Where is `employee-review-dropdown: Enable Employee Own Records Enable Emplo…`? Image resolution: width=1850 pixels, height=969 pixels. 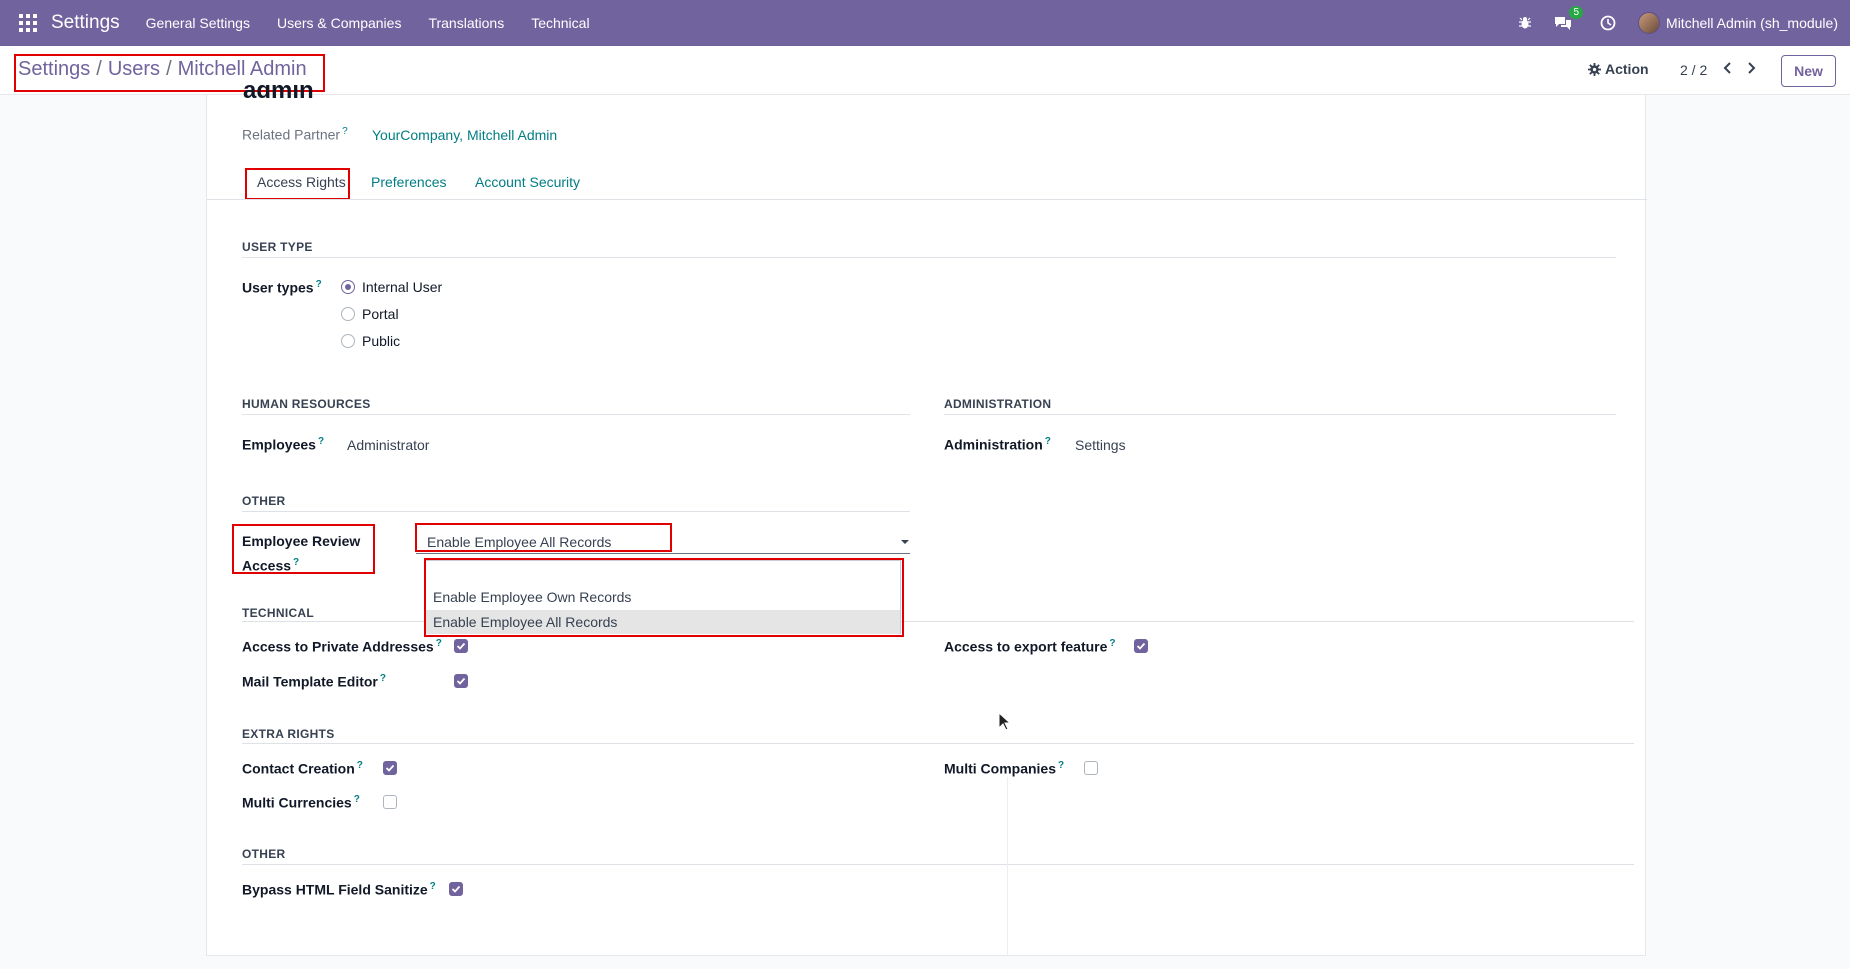 employee-review-dropdown: Enable Employee Own Records Enable Emplo… is located at coordinates (663, 597).